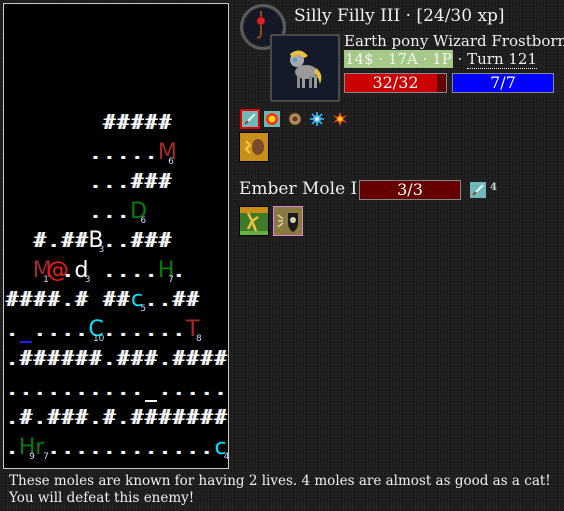 Image resolution: width=564 pixels, height=511 pixels. Describe the element at coordinates (96, 240) in the screenshot. I see `map-creature: B3` at that location.